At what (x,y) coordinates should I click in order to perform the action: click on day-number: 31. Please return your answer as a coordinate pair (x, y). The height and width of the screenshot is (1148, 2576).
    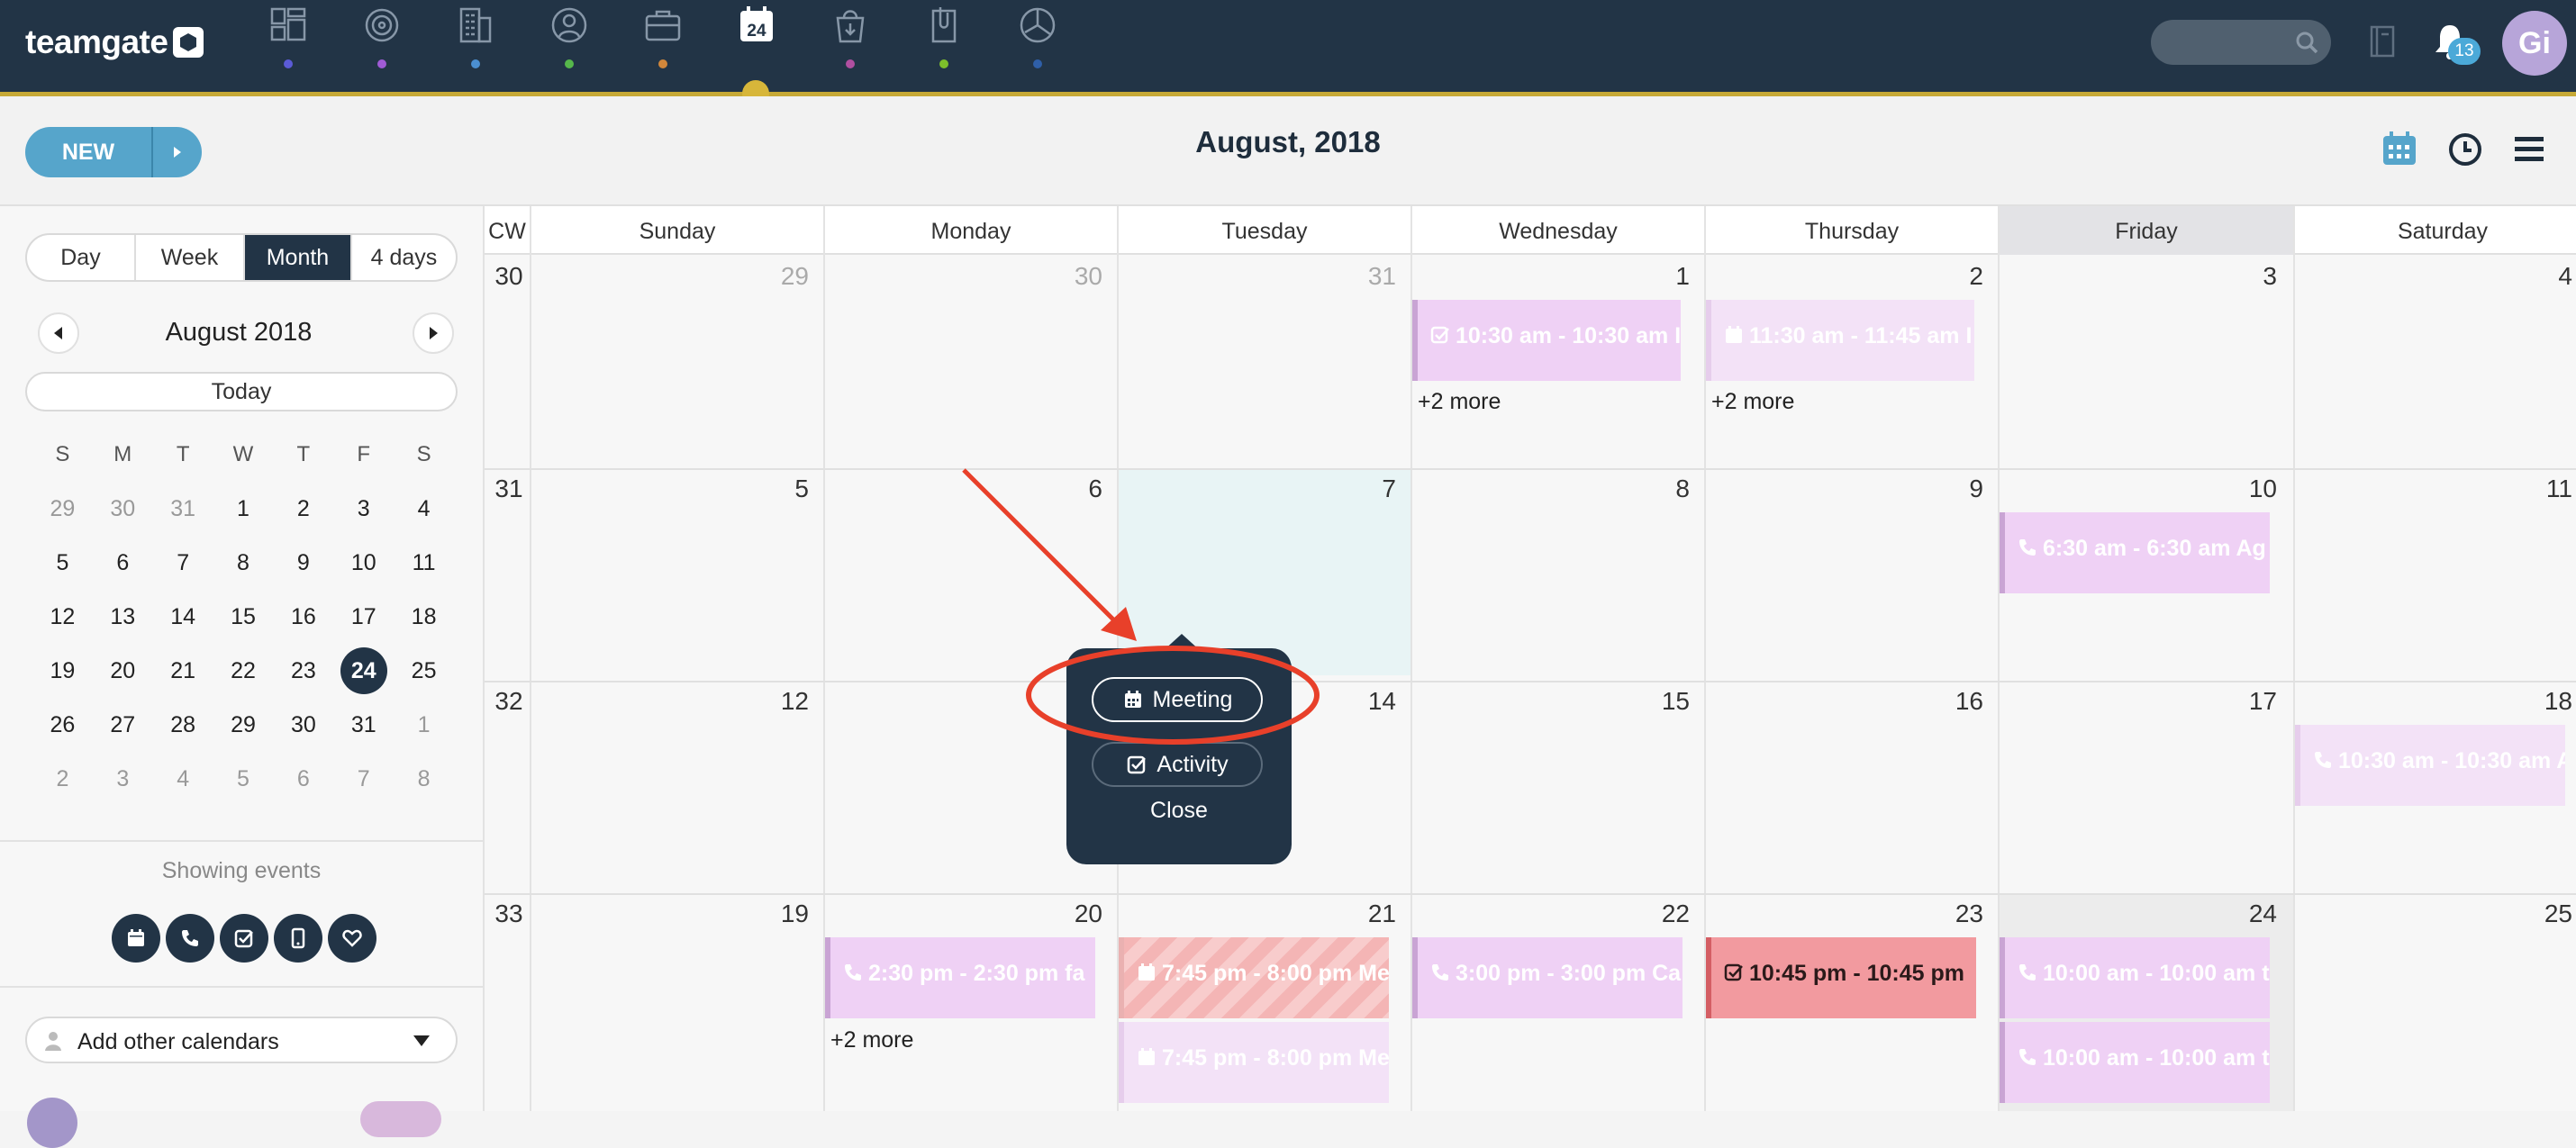
    Looking at the image, I should click on (1369, 277).